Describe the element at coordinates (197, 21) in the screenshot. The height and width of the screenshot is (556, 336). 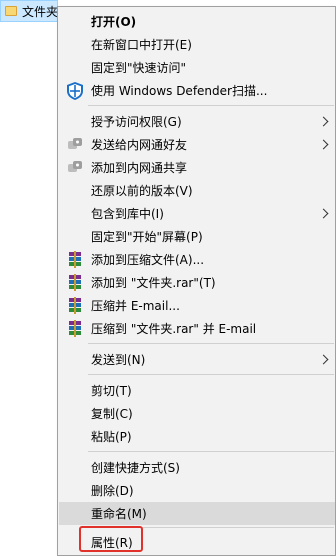
I see `menu-item-open: 打开(O)` at that location.